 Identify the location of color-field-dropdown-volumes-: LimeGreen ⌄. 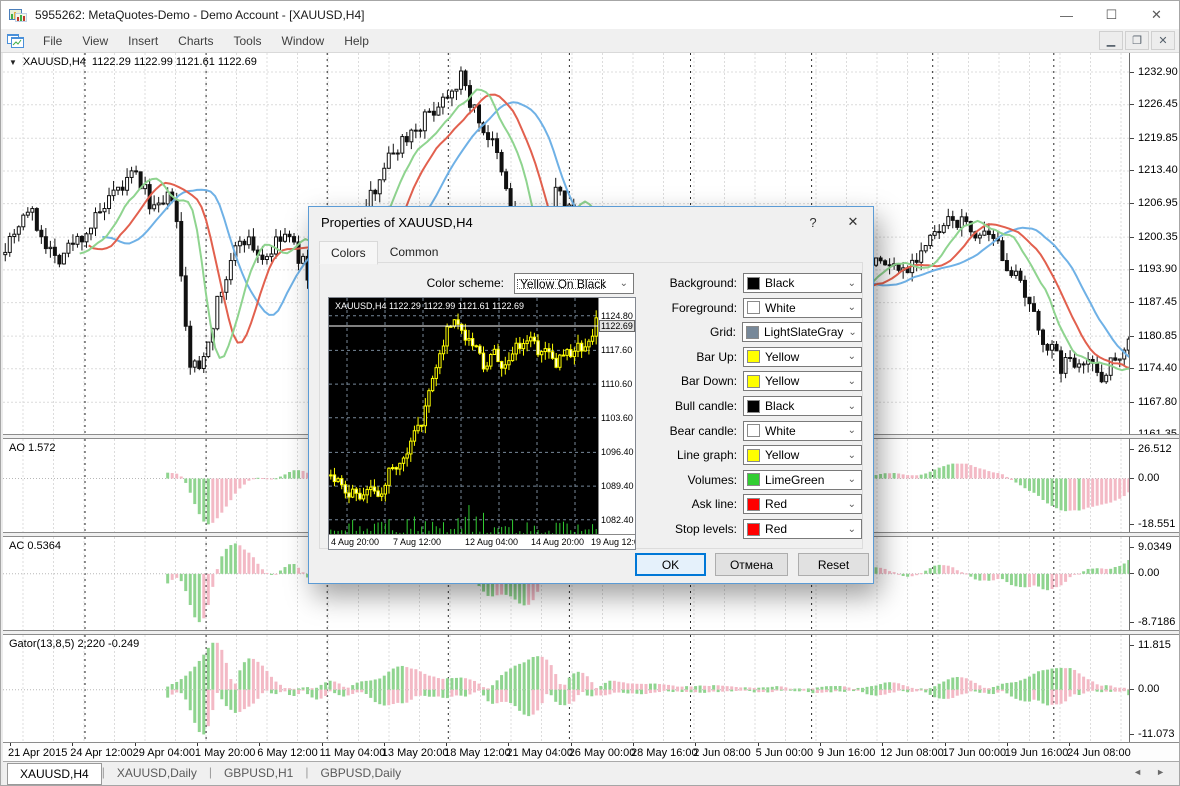
(802, 479).